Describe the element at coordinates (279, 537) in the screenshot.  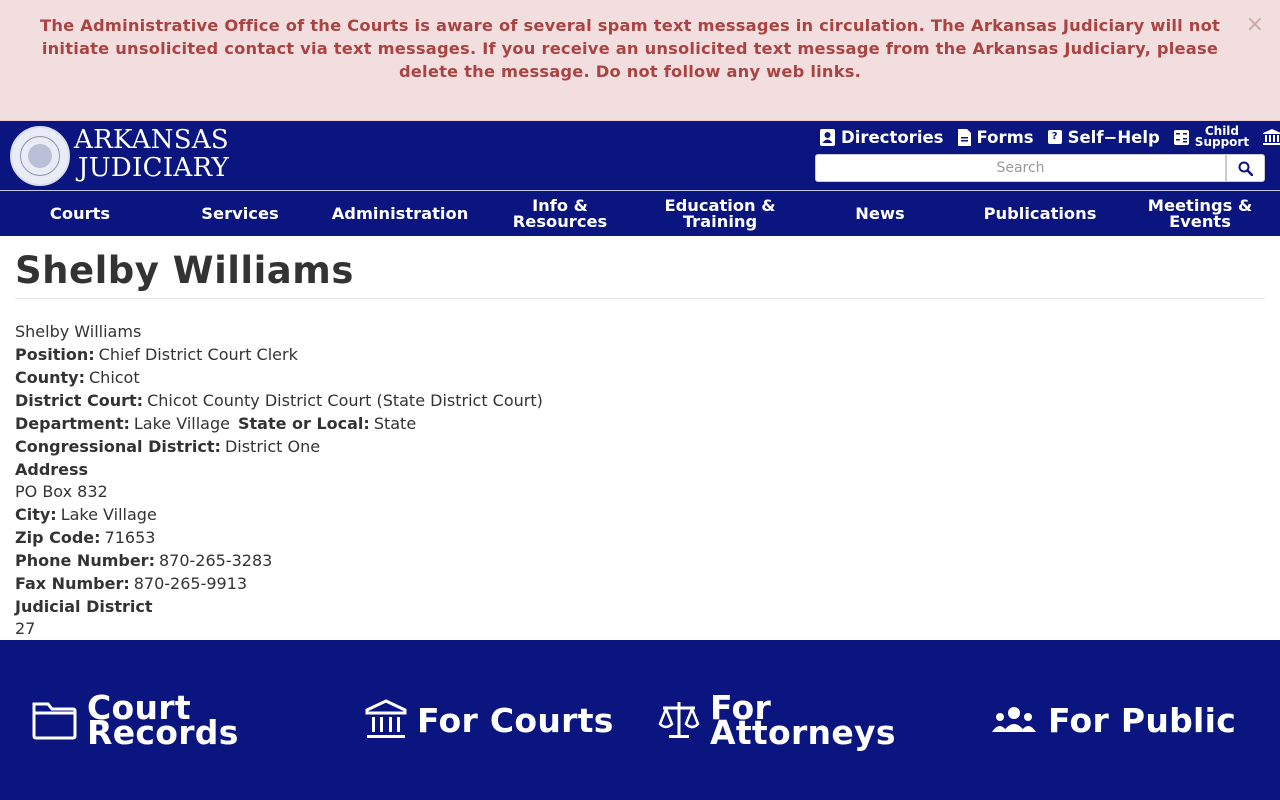
I see `detail-zip: Zip Code: 71653` at that location.